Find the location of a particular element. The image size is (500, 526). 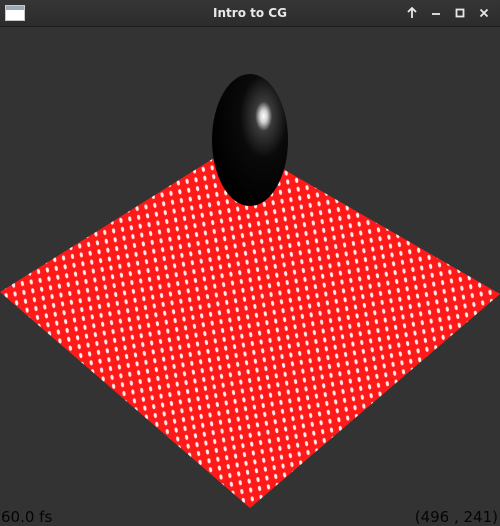

fps-counter: 60.0 fs is located at coordinates (27, 517).